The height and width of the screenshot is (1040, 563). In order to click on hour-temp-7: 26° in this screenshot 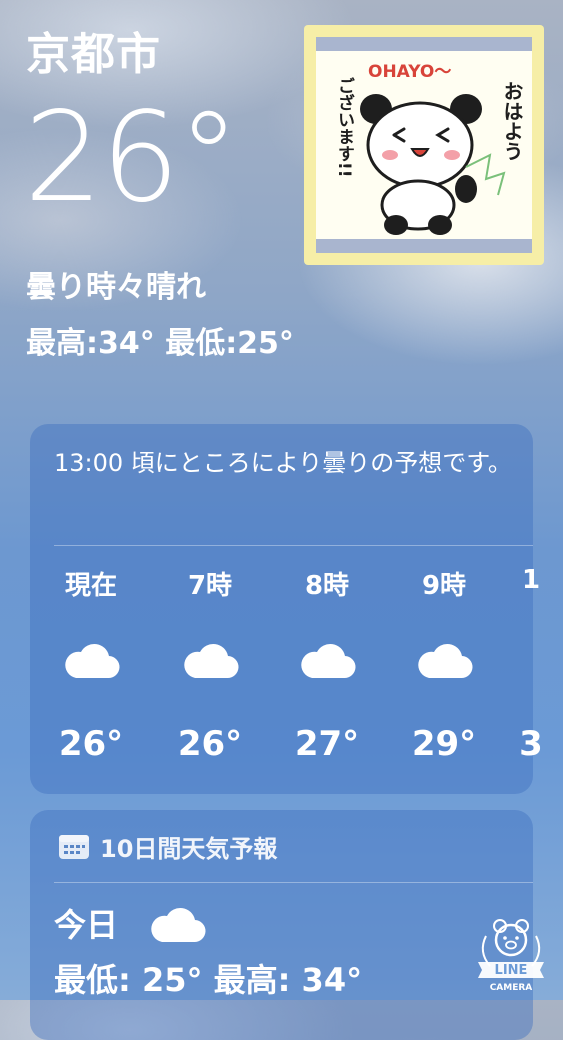, I will do `click(210, 744)`.